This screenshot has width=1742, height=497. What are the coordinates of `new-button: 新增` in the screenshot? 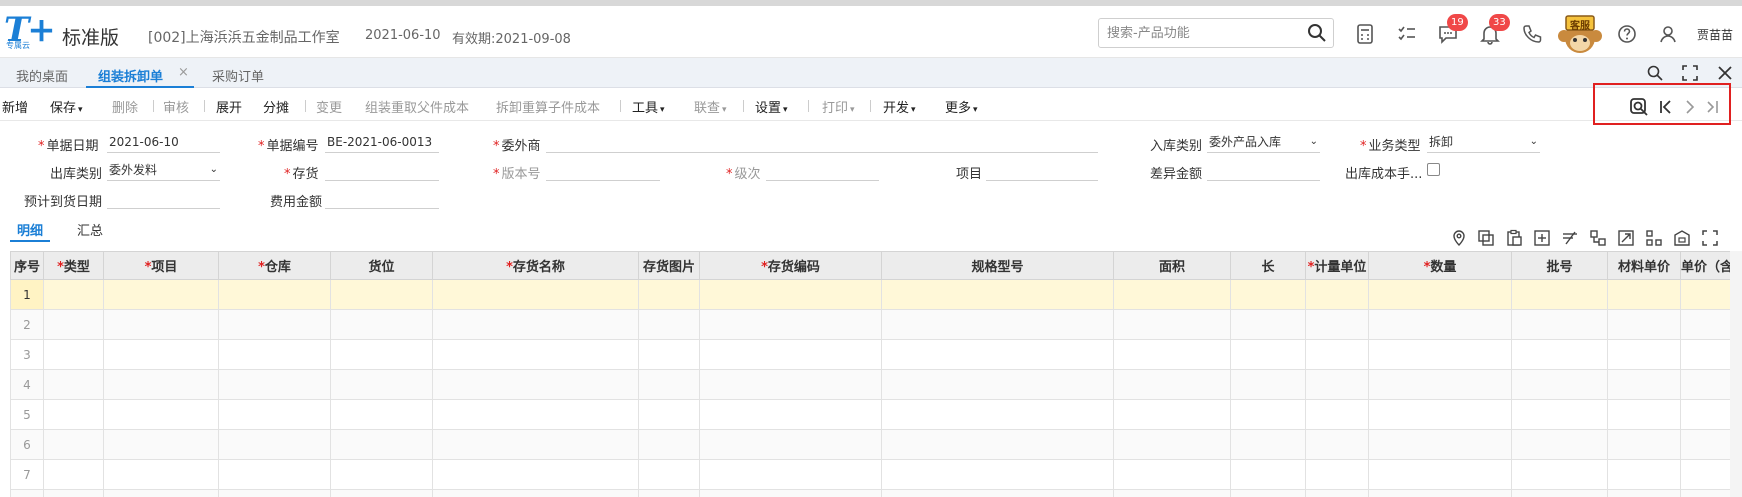 It's located at (15, 106).